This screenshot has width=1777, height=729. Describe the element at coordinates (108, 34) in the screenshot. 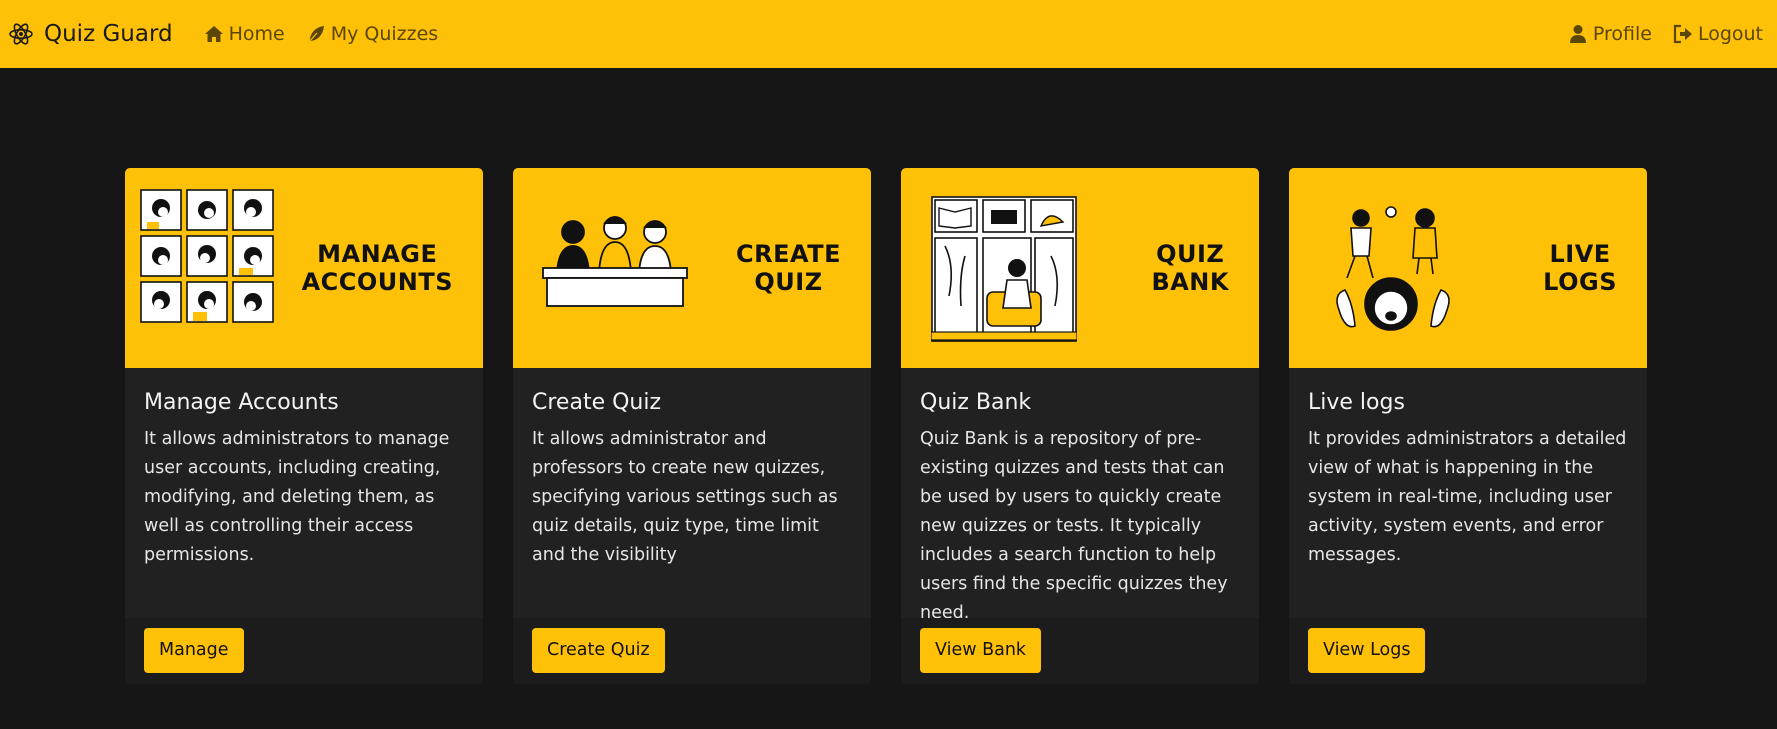

I see `brand-name: Quiz Guard` at that location.